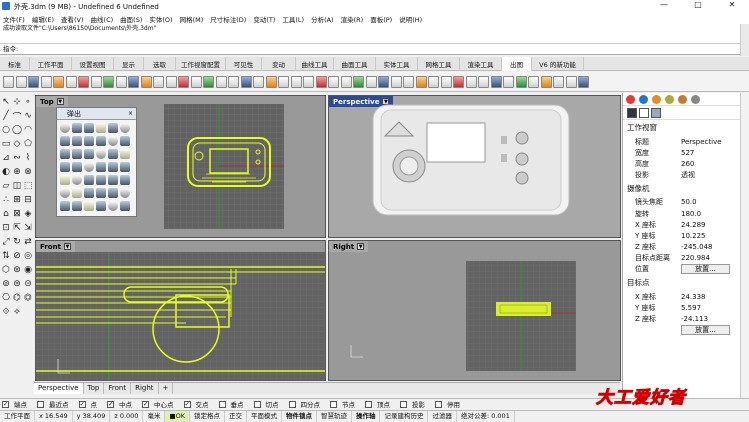 The height and width of the screenshot is (422, 749). I want to click on tool-button: ⊗, so click(28, 172).